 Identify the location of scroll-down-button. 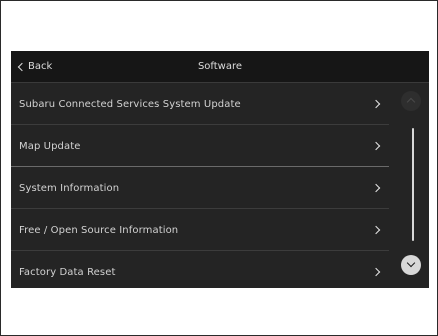
(411, 265).